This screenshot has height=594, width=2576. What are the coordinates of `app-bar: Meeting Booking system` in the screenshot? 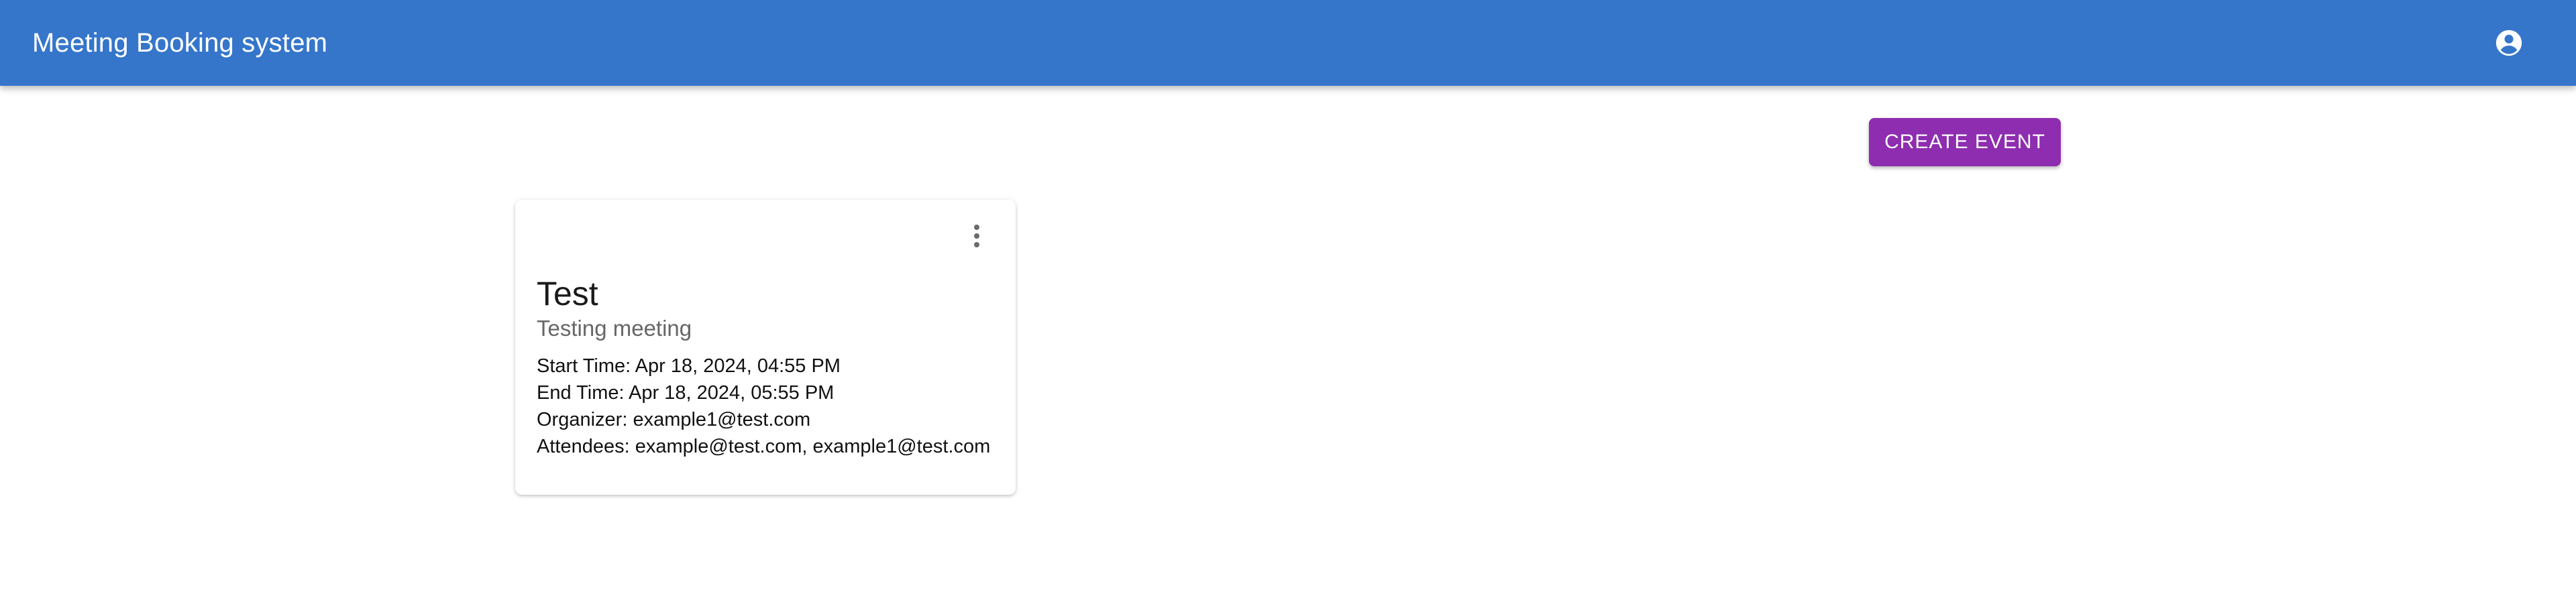 It's located at (1288, 43).